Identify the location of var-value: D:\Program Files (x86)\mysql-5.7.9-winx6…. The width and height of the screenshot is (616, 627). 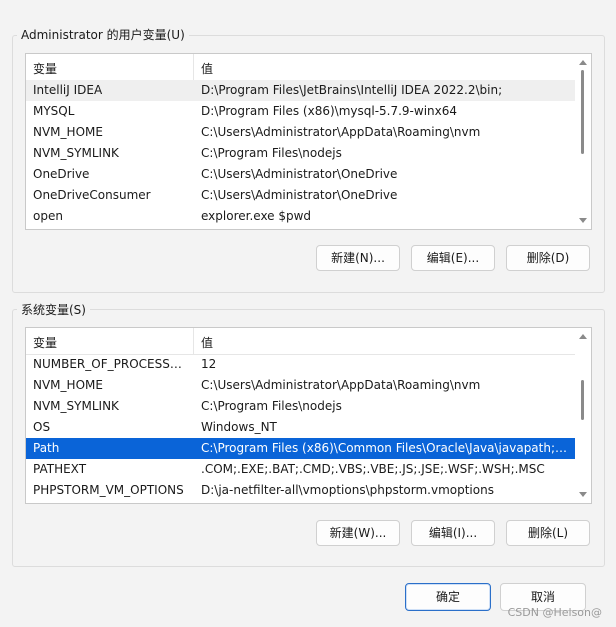
(329, 111).